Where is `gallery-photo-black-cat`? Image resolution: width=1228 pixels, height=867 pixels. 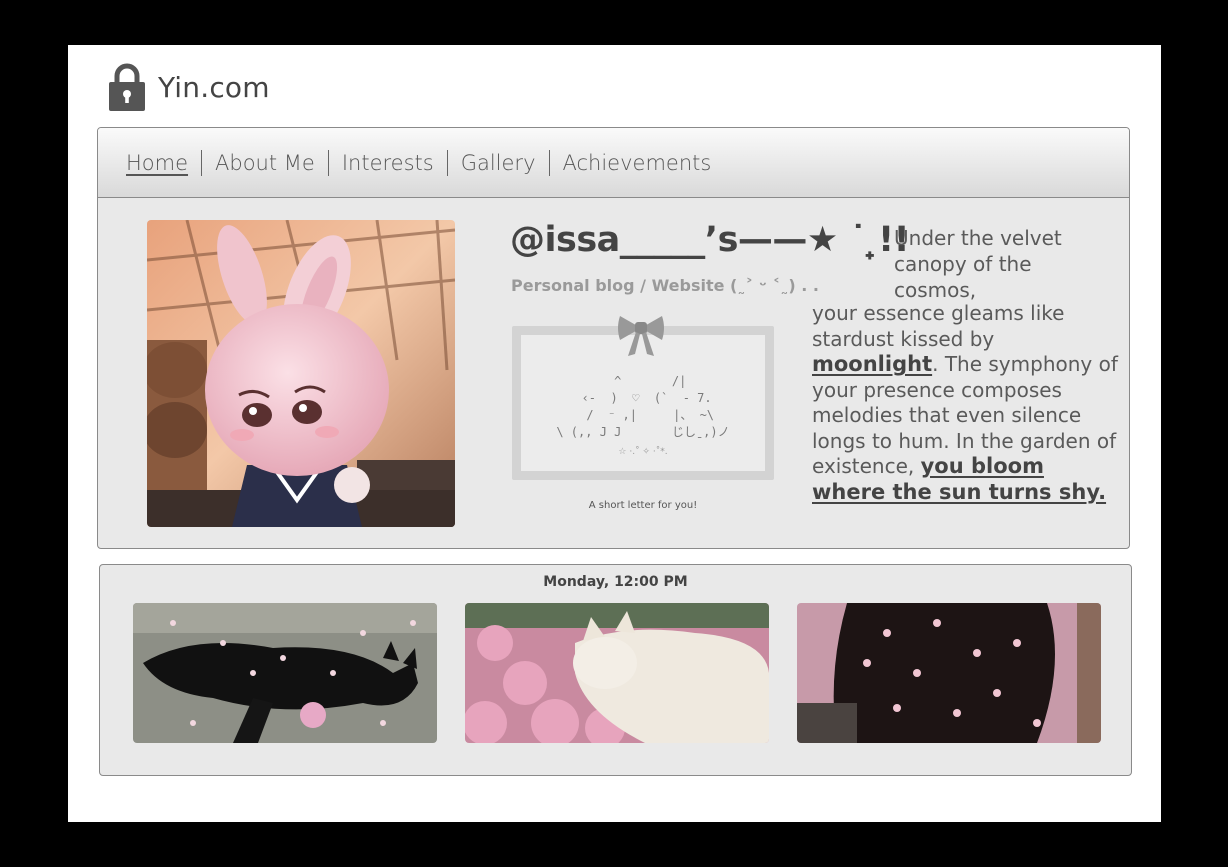 gallery-photo-black-cat is located at coordinates (285, 673).